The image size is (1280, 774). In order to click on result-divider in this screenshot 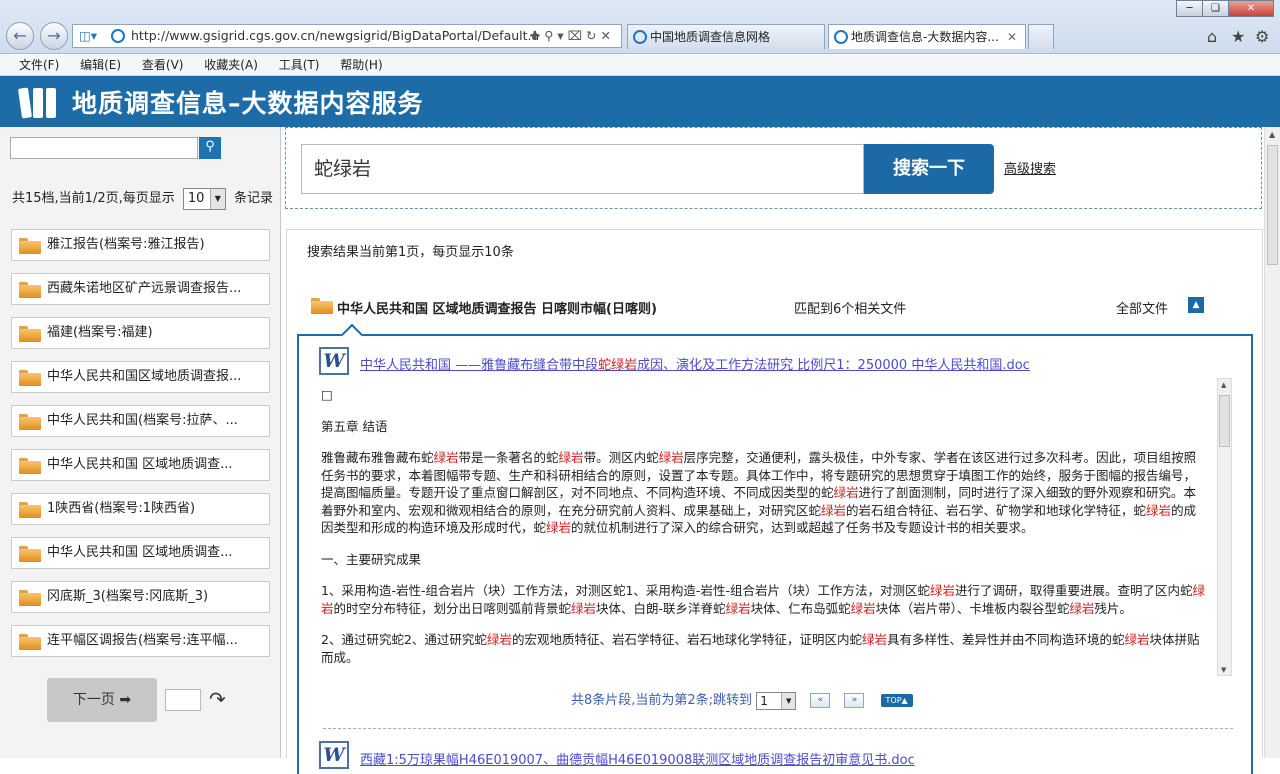, I will do `click(778, 728)`.